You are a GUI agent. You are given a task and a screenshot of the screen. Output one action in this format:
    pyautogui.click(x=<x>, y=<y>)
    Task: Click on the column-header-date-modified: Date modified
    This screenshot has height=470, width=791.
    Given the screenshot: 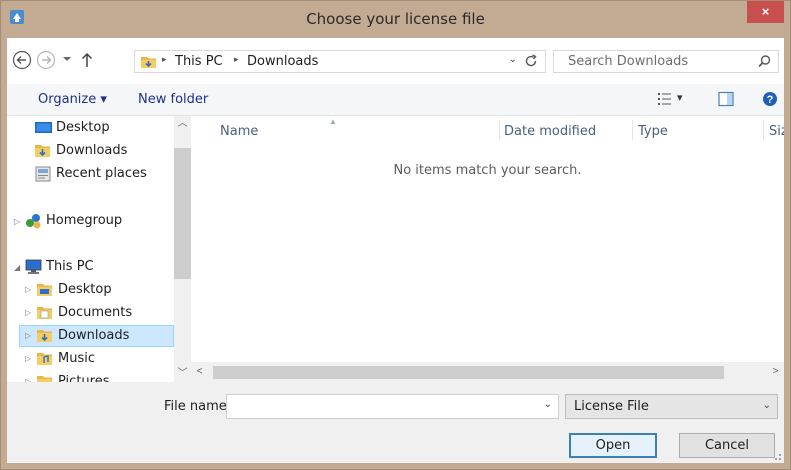 What is the action you would take?
    pyautogui.click(x=550, y=131)
    